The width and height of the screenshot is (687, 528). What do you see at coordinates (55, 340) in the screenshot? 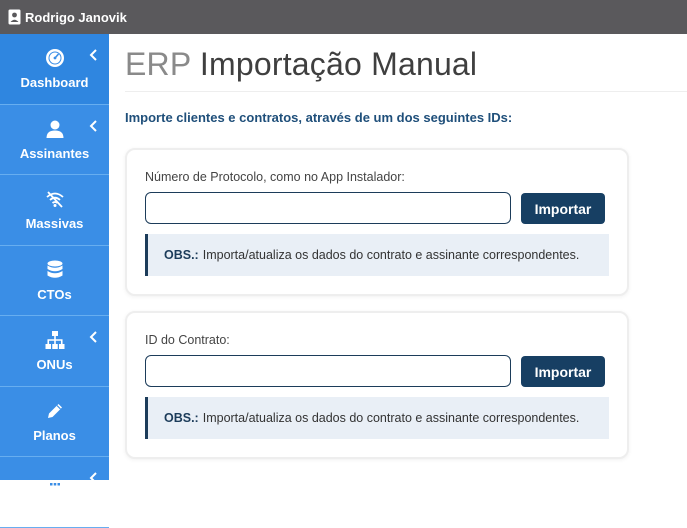
I see `sitemap-icon` at bounding box center [55, 340].